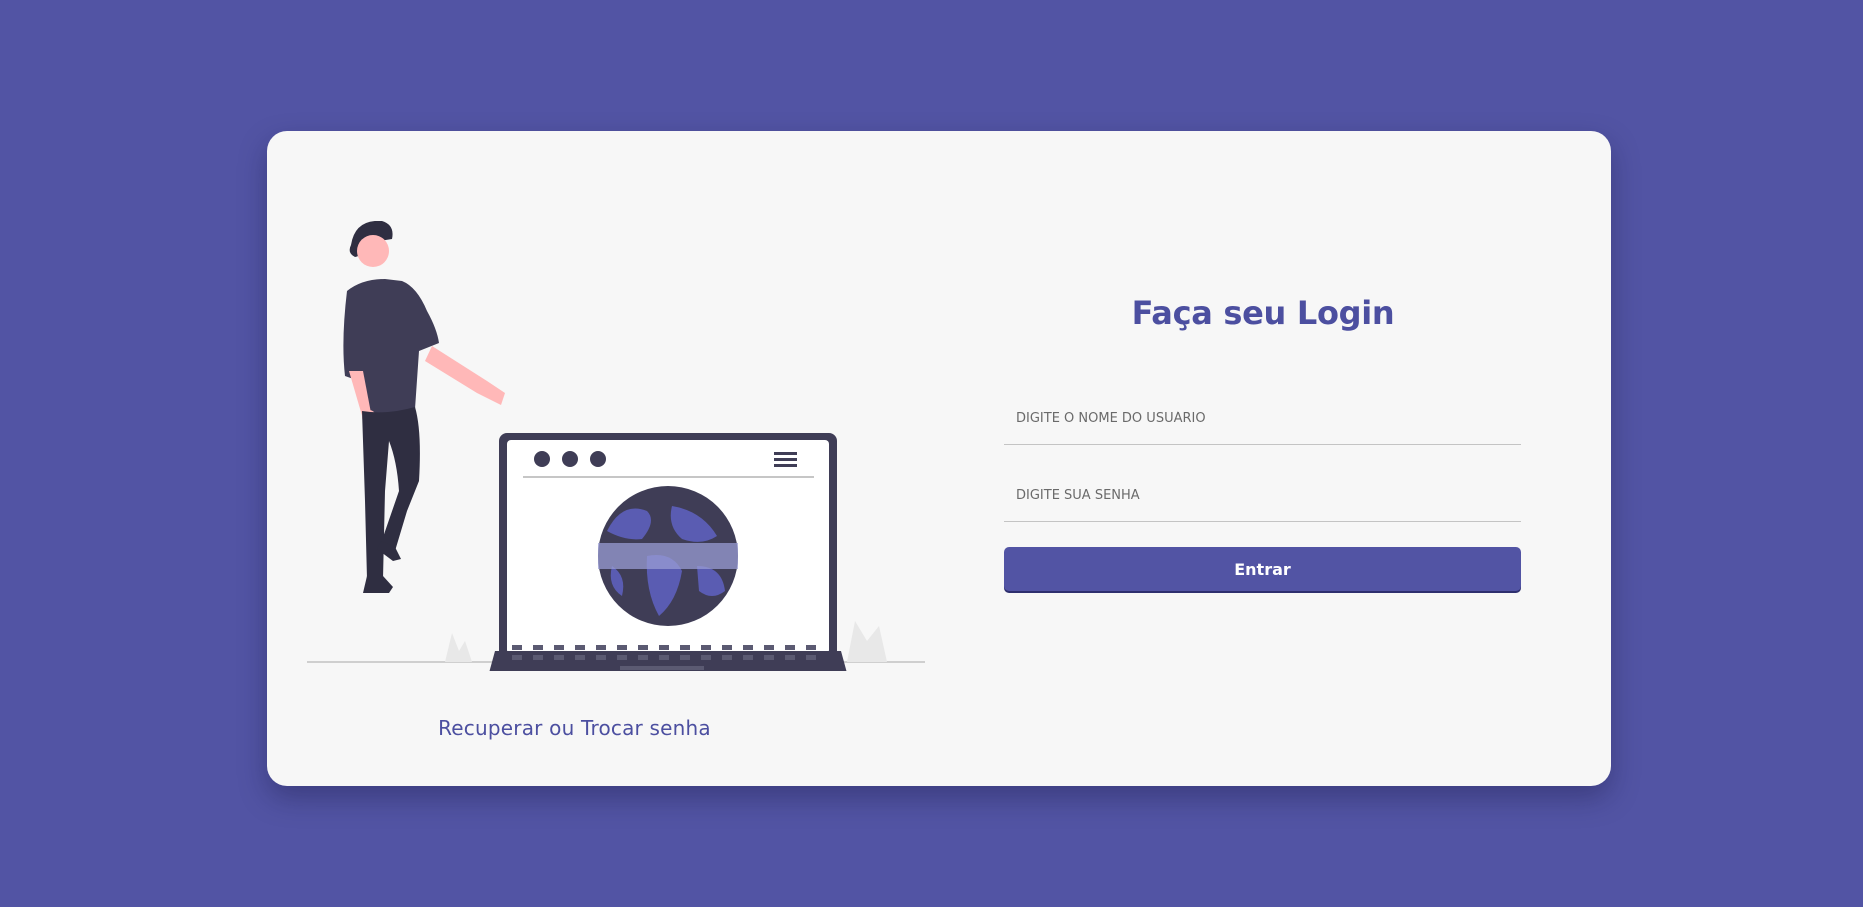 This screenshot has height=907, width=1863. I want to click on page-title: Faça seu Login, so click(1263, 313).